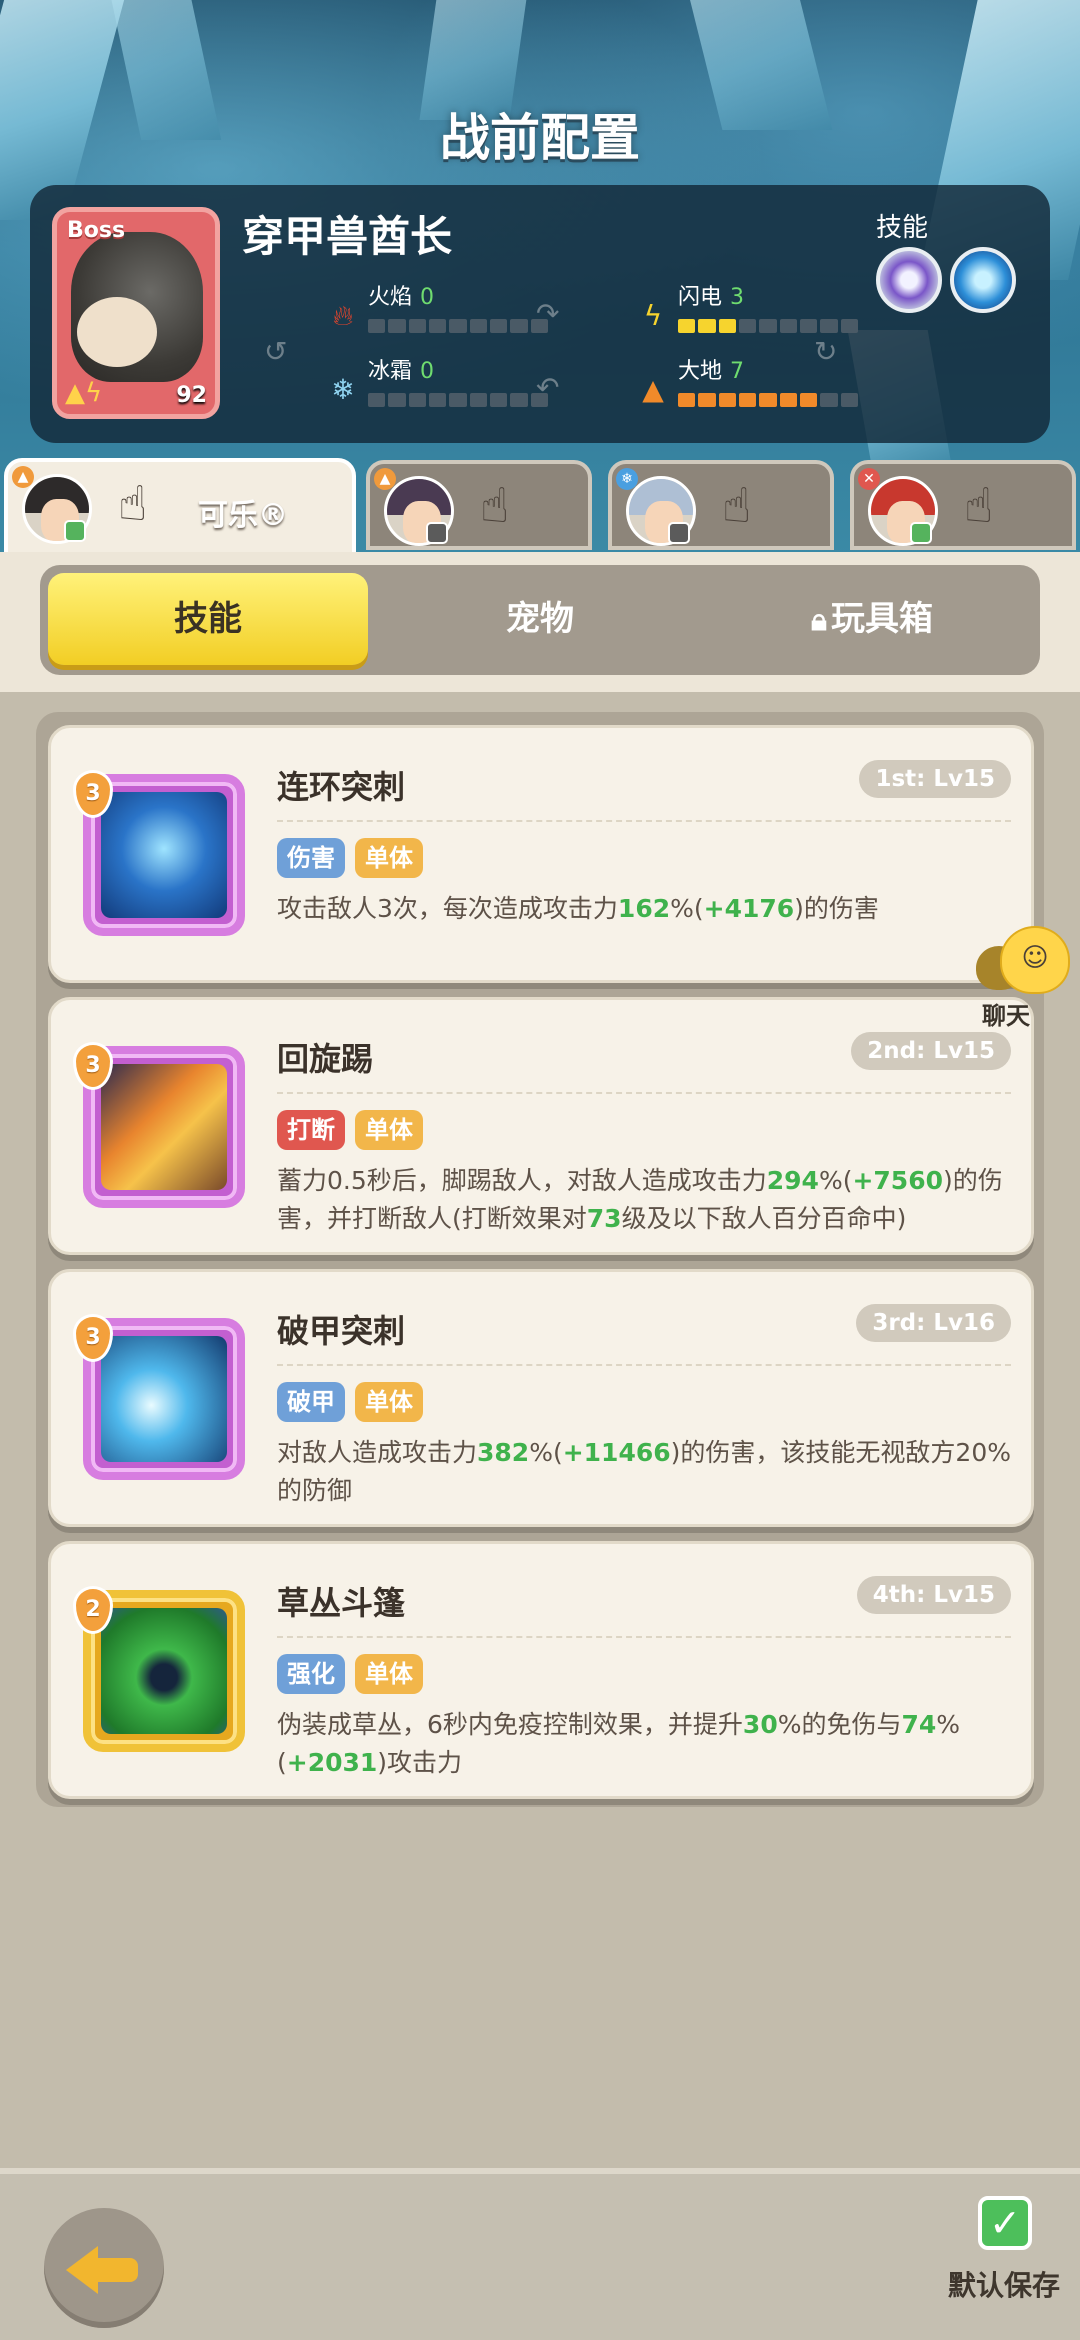 This screenshot has width=1080, height=2340. I want to click on skill-tag: 破甲, so click(311, 1402).